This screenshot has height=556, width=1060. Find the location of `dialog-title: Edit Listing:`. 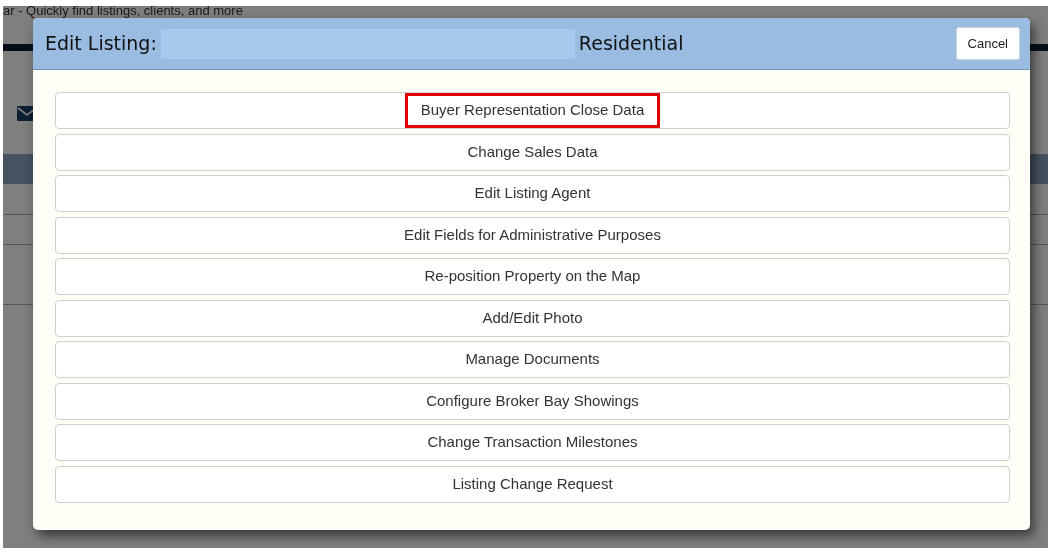

dialog-title: Edit Listing: is located at coordinates (101, 44).